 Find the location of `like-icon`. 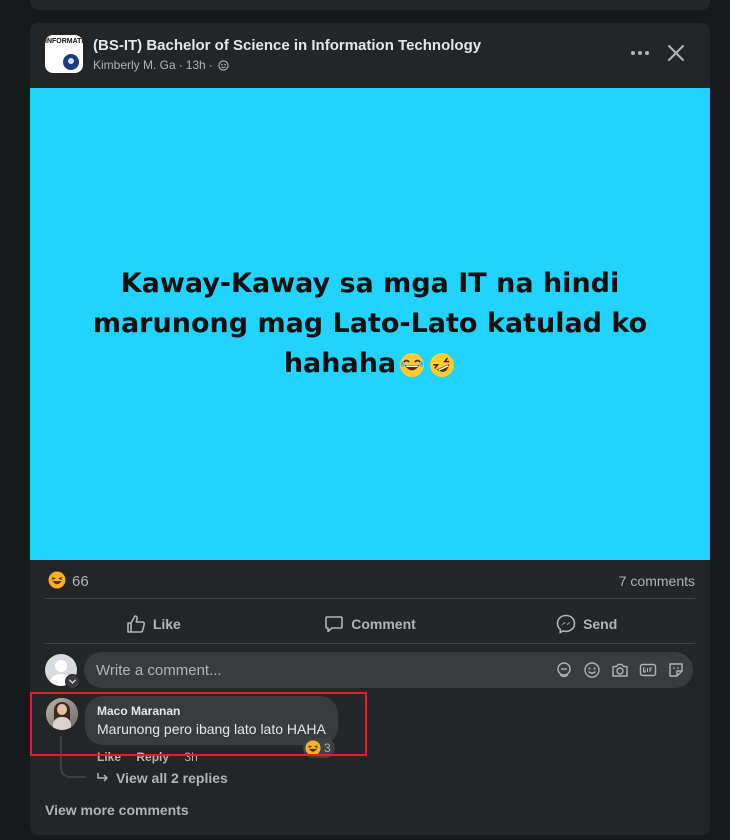

like-icon is located at coordinates (136, 624).